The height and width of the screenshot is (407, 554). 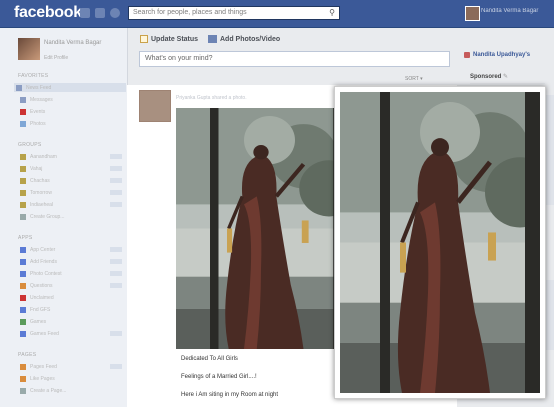 What do you see at coordinates (115, 13) in the screenshot?
I see `notifications-icon` at bounding box center [115, 13].